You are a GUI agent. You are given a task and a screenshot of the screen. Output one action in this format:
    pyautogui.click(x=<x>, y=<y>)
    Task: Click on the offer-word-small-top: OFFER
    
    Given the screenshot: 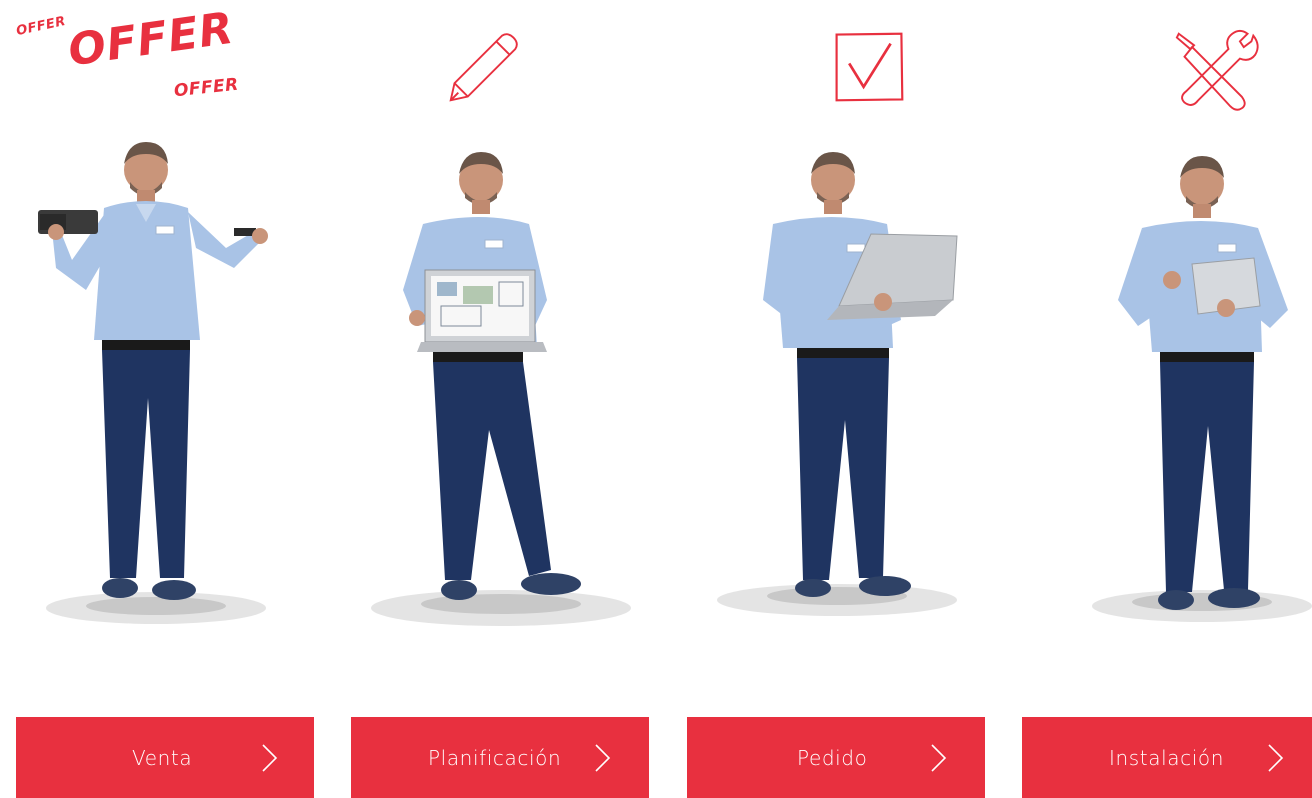 What is the action you would take?
    pyautogui.click(x=41, y=26)
    